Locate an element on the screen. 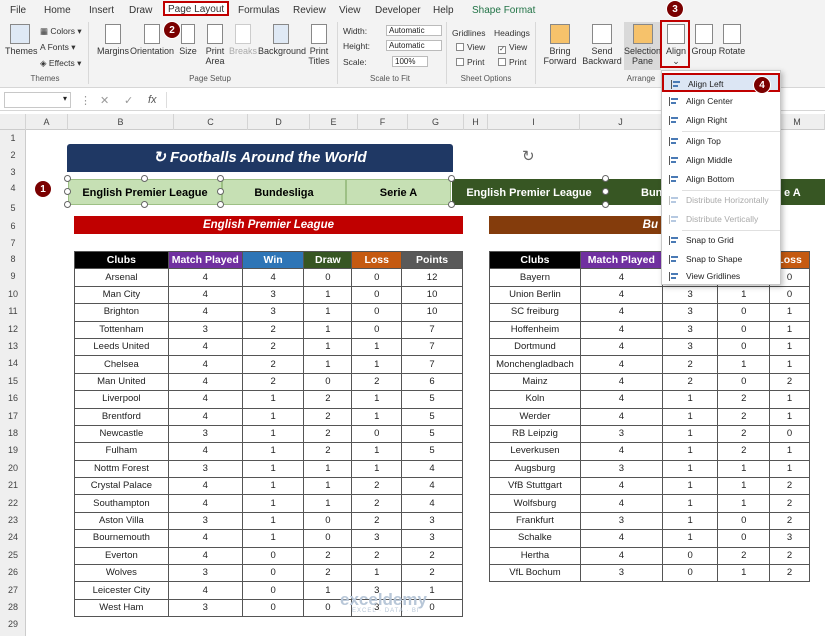  tab-file: File is located at coordinates (18, 10).